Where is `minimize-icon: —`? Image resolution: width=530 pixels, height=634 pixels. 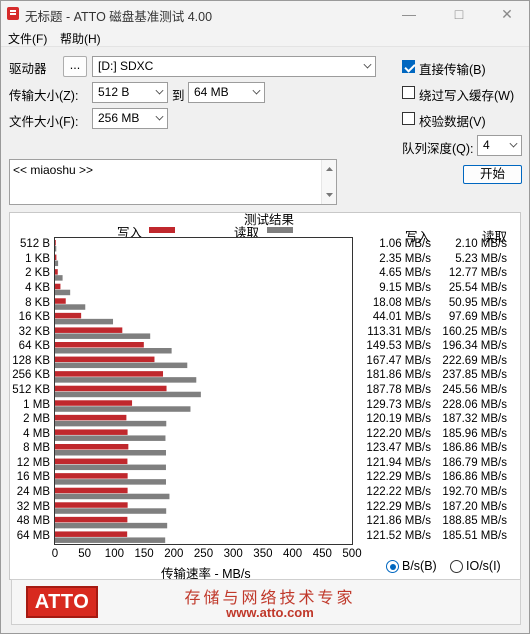 minimize-icon: — is located at coordinates (409, 14).